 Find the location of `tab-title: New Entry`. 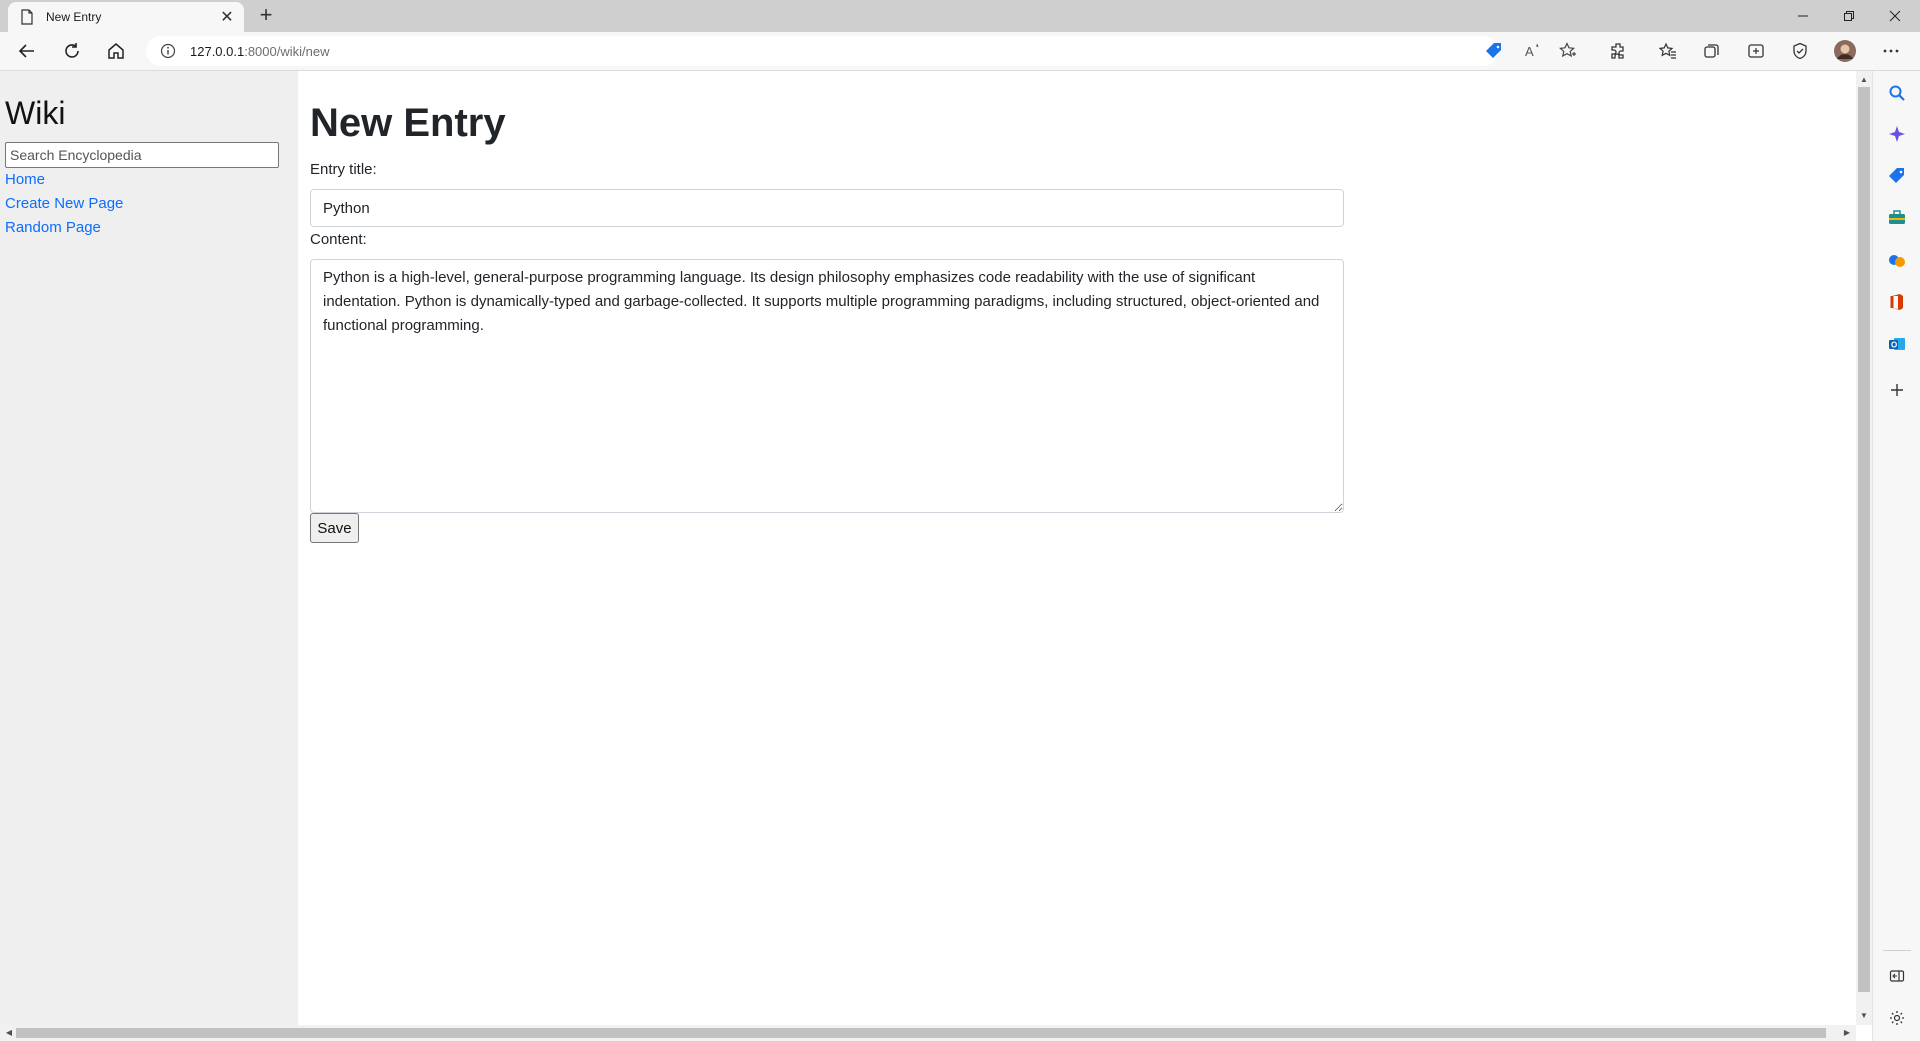

tab-title: New Entry is located at coordinates (74, 17).